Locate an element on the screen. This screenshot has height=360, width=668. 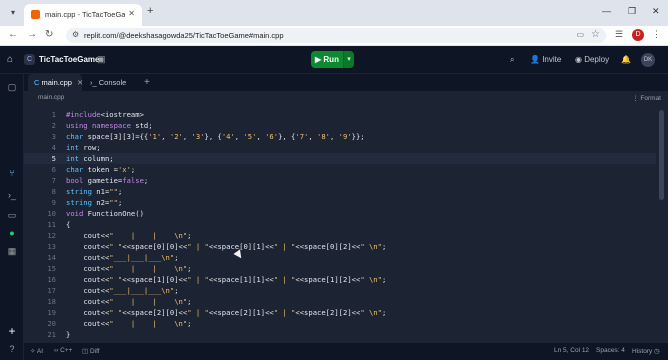
breadcrumb: main.cpp is located at coordinates (51, 97).